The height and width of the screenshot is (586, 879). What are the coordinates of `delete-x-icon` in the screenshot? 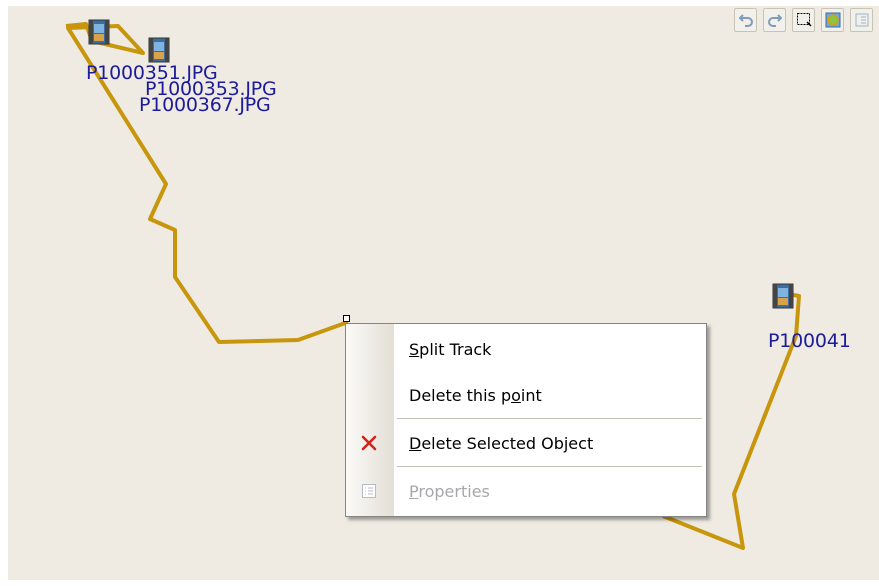 It's located at (369, 443).